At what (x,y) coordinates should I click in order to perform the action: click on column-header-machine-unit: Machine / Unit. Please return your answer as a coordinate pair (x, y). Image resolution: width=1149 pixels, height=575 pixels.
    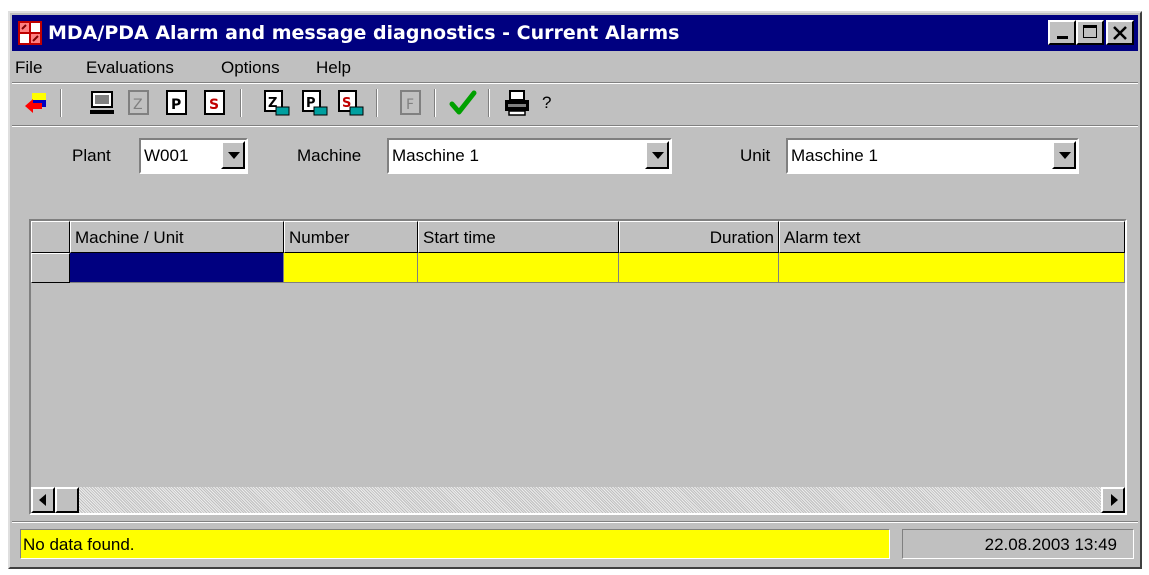
    Looking at the image, I should click on (177, 237).